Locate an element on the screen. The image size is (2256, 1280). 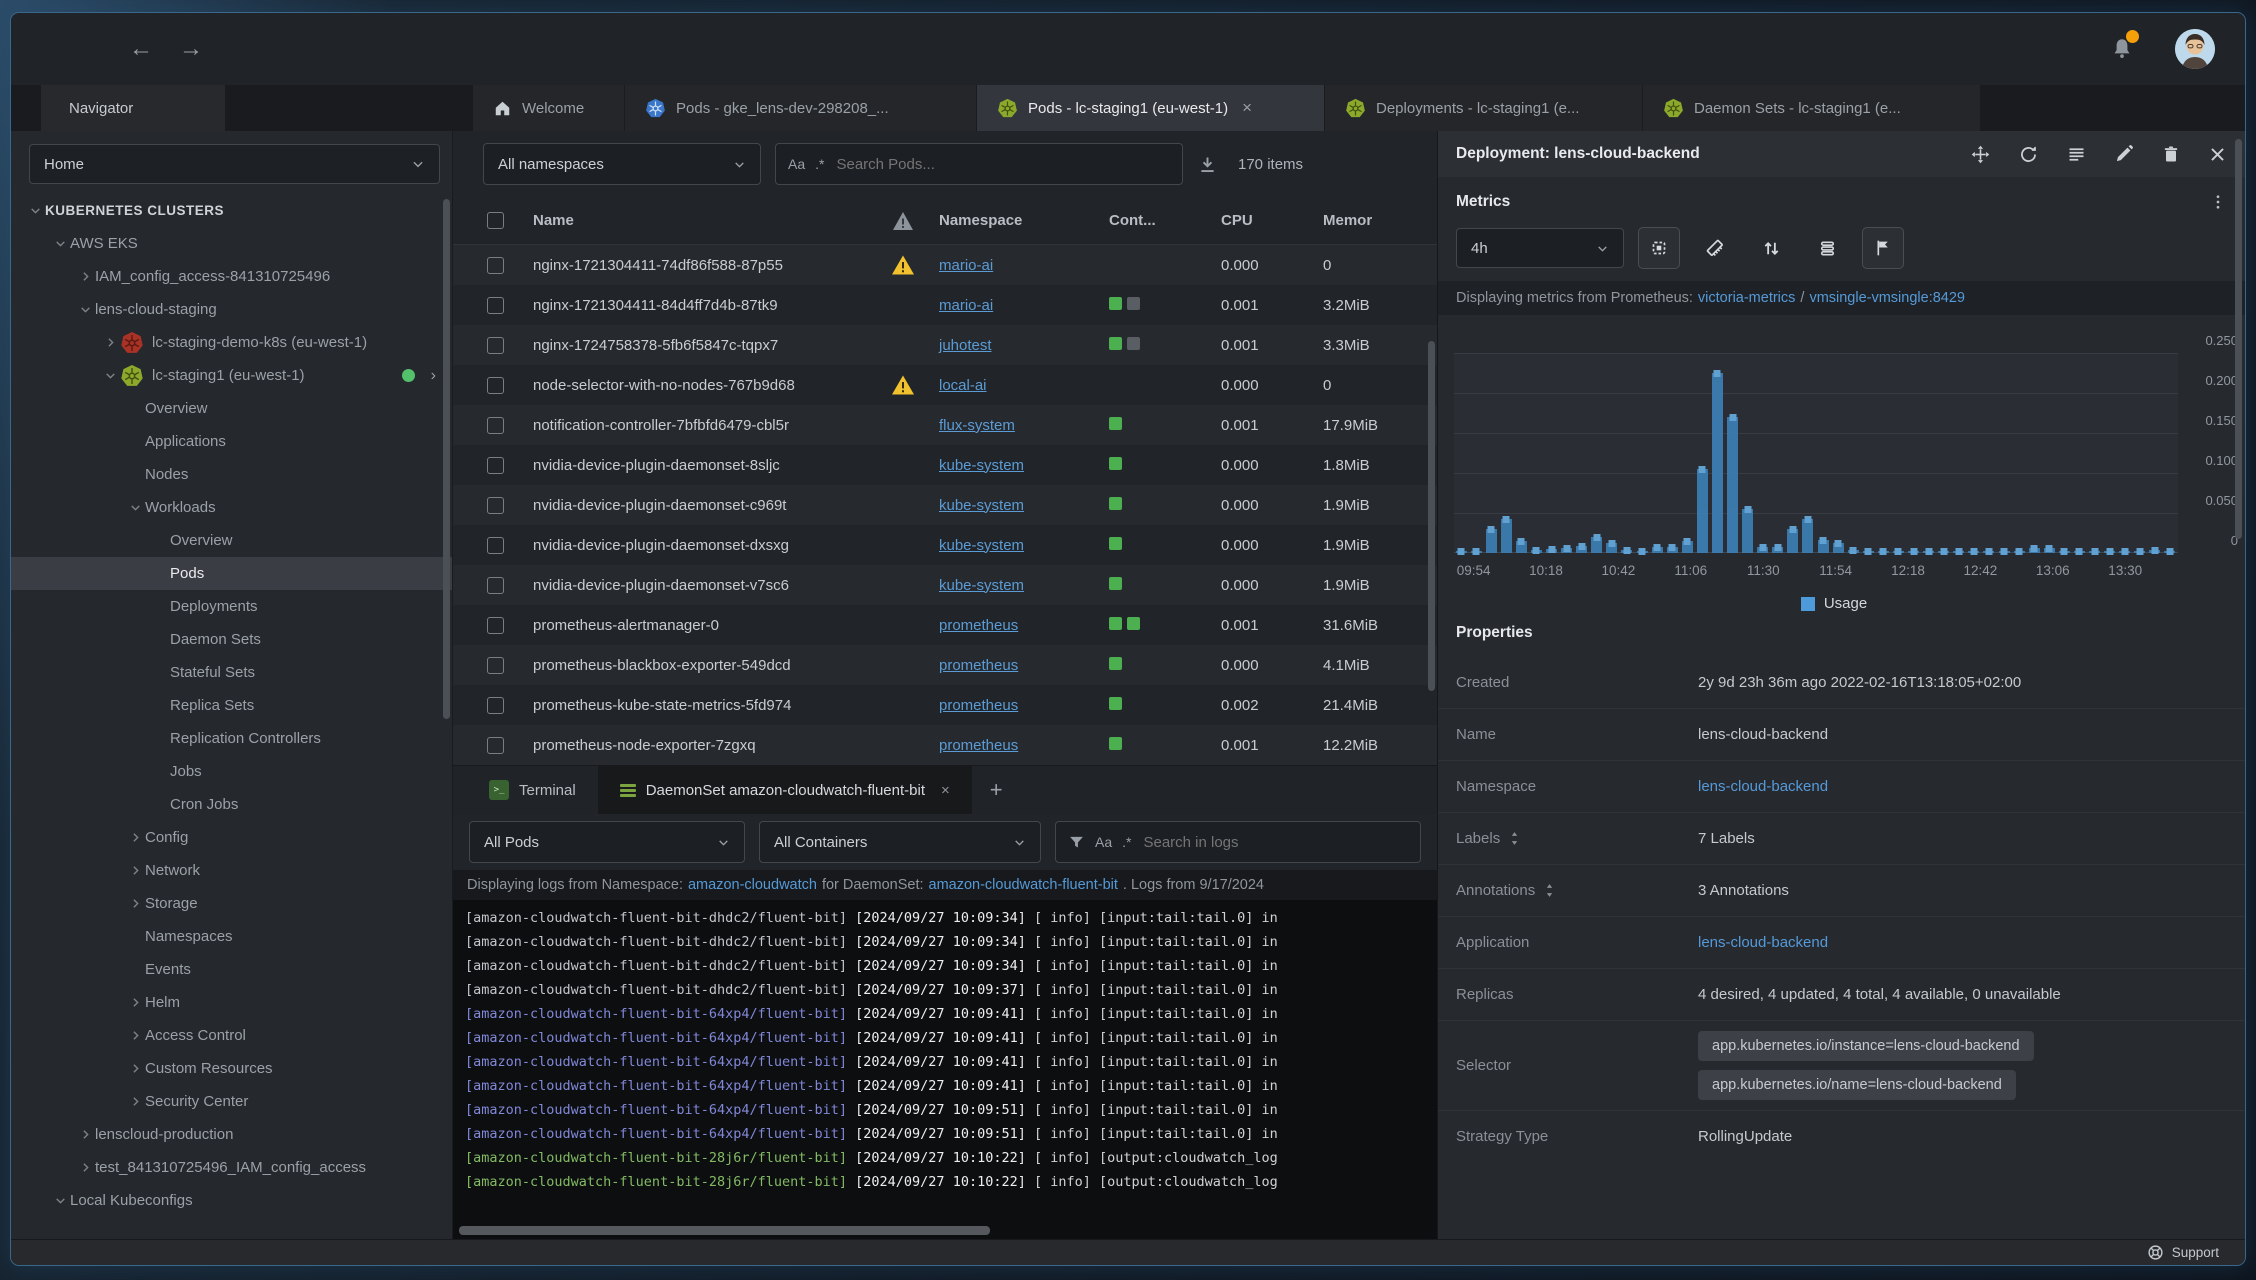
sidebar-item-lc-staging-demo-k8s-eu-west-1: lc-staging-demo-k8s (eu-west-1) is located at coordinates (231, 342).